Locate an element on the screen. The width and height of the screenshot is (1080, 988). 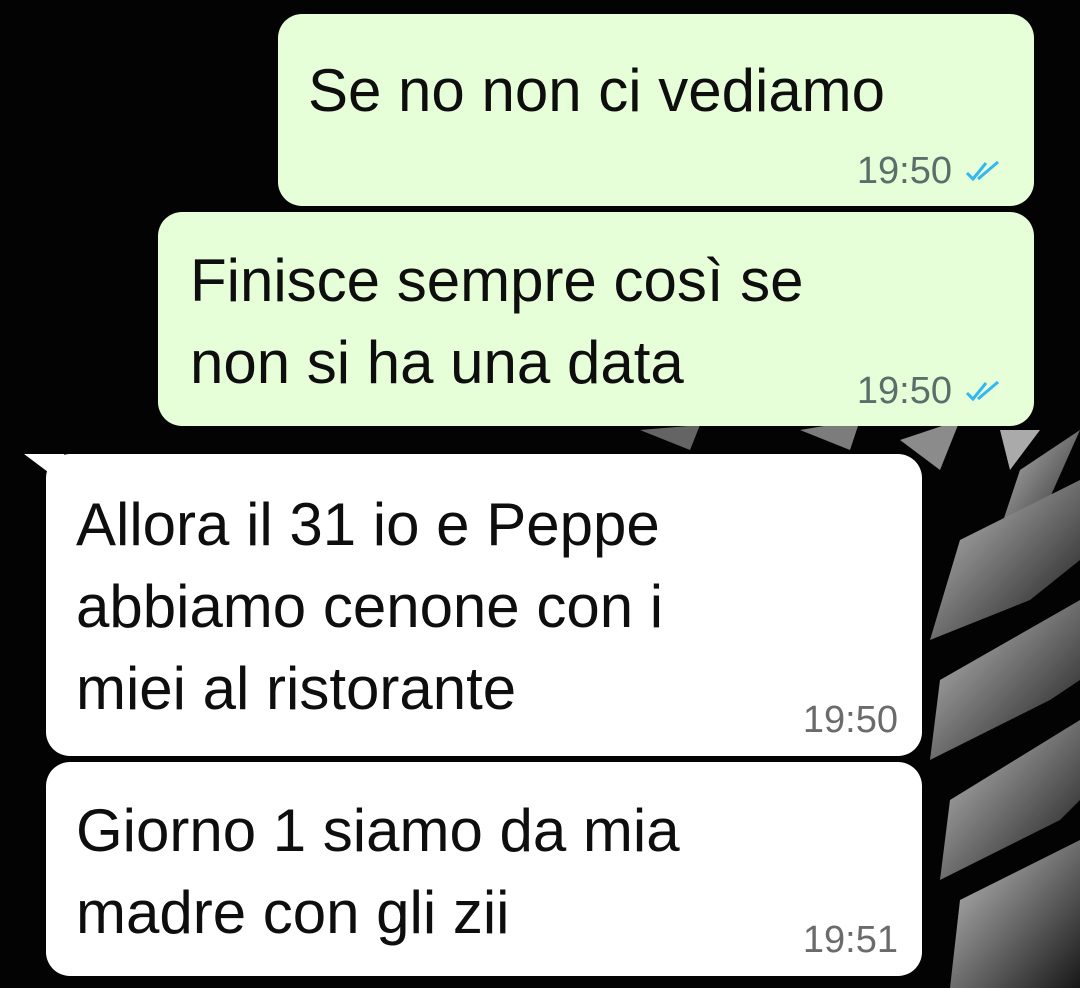
message-bubble-outgoing: Se no non ci vediamo 19:50 is located at coordinates (656, 110).